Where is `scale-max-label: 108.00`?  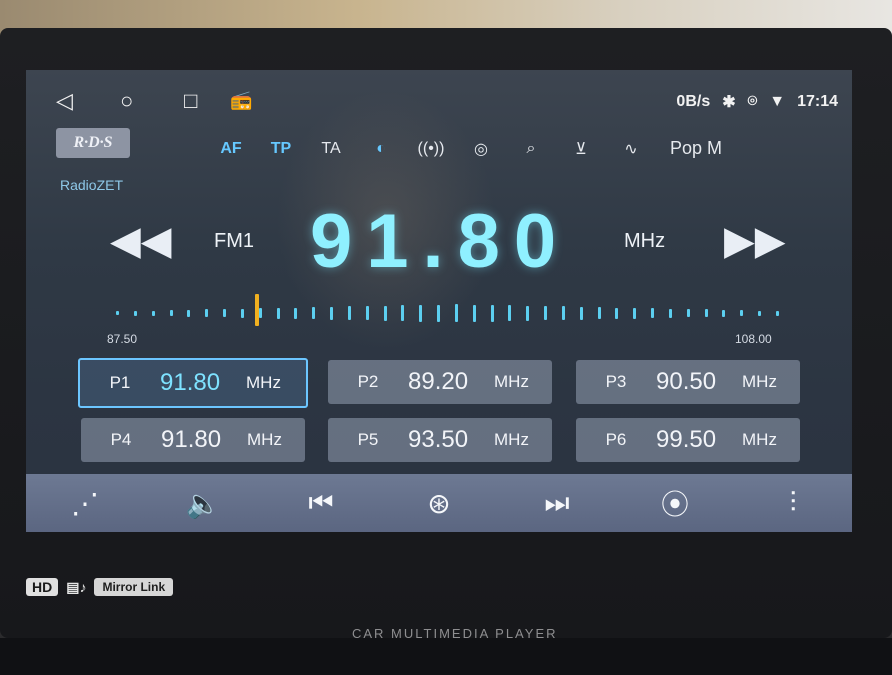
scale-max-label: 108.00 is located at coordinates (753, 339).